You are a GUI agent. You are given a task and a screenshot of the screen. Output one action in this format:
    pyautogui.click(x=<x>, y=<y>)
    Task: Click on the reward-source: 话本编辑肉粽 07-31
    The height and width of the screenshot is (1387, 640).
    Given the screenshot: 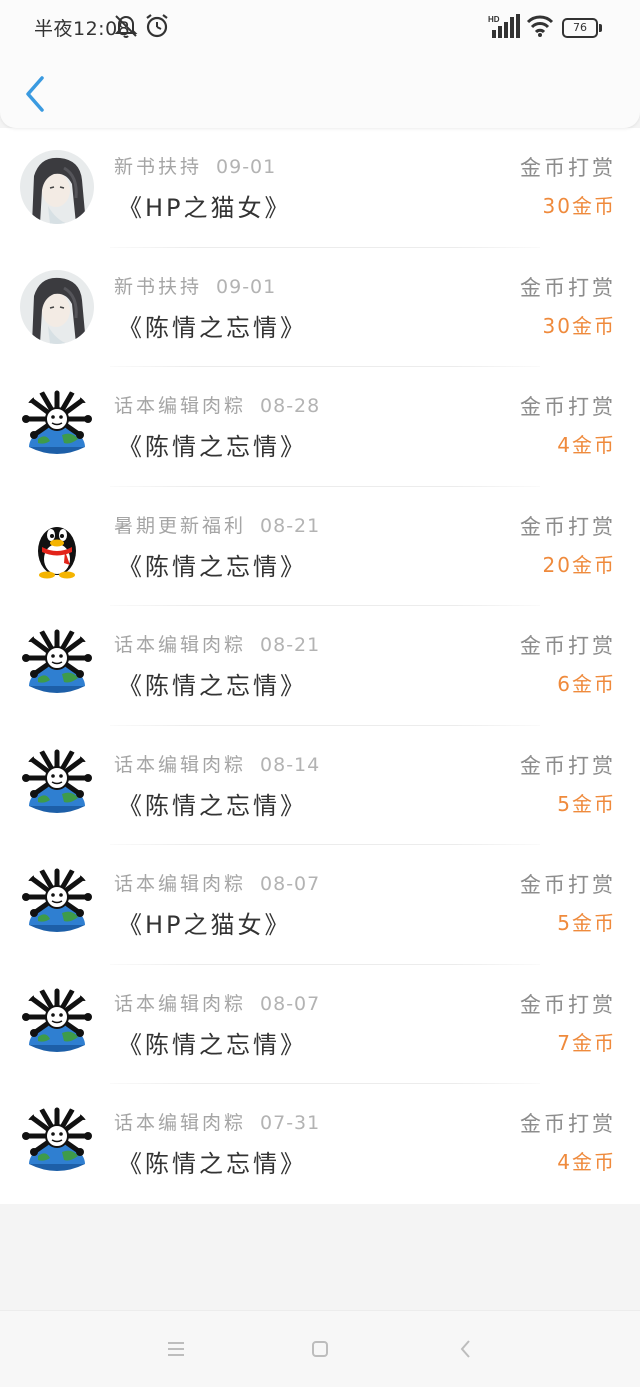 What is the action you would take?
    pyautogui.click(x=217, y=1121)
    